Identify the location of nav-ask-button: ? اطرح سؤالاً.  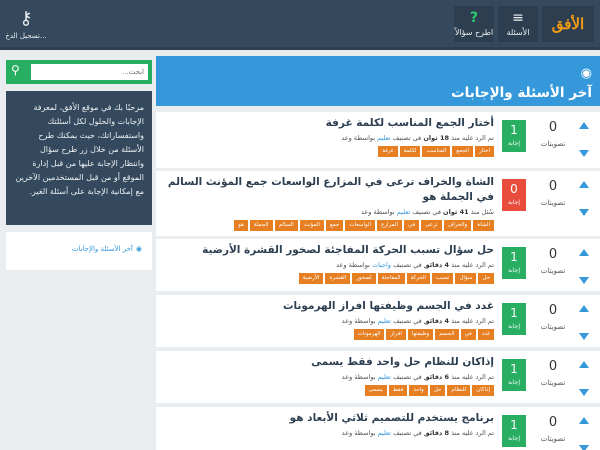
(474, 24).